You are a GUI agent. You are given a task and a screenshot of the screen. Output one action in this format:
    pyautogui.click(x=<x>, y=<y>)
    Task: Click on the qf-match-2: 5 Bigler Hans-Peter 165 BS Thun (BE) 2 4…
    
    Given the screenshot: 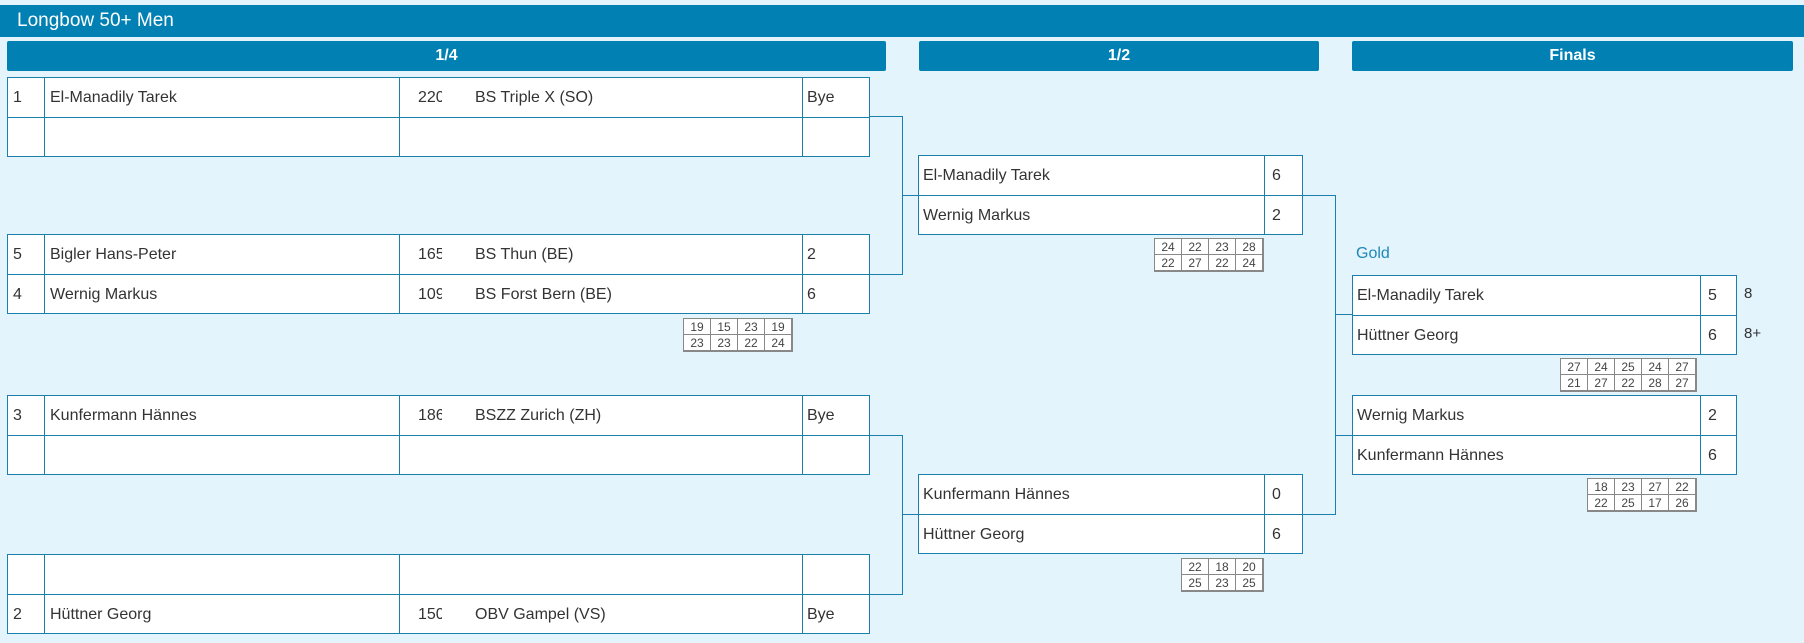 What is the action you would take?
    pyautogui.click(x=438, y=274)
    